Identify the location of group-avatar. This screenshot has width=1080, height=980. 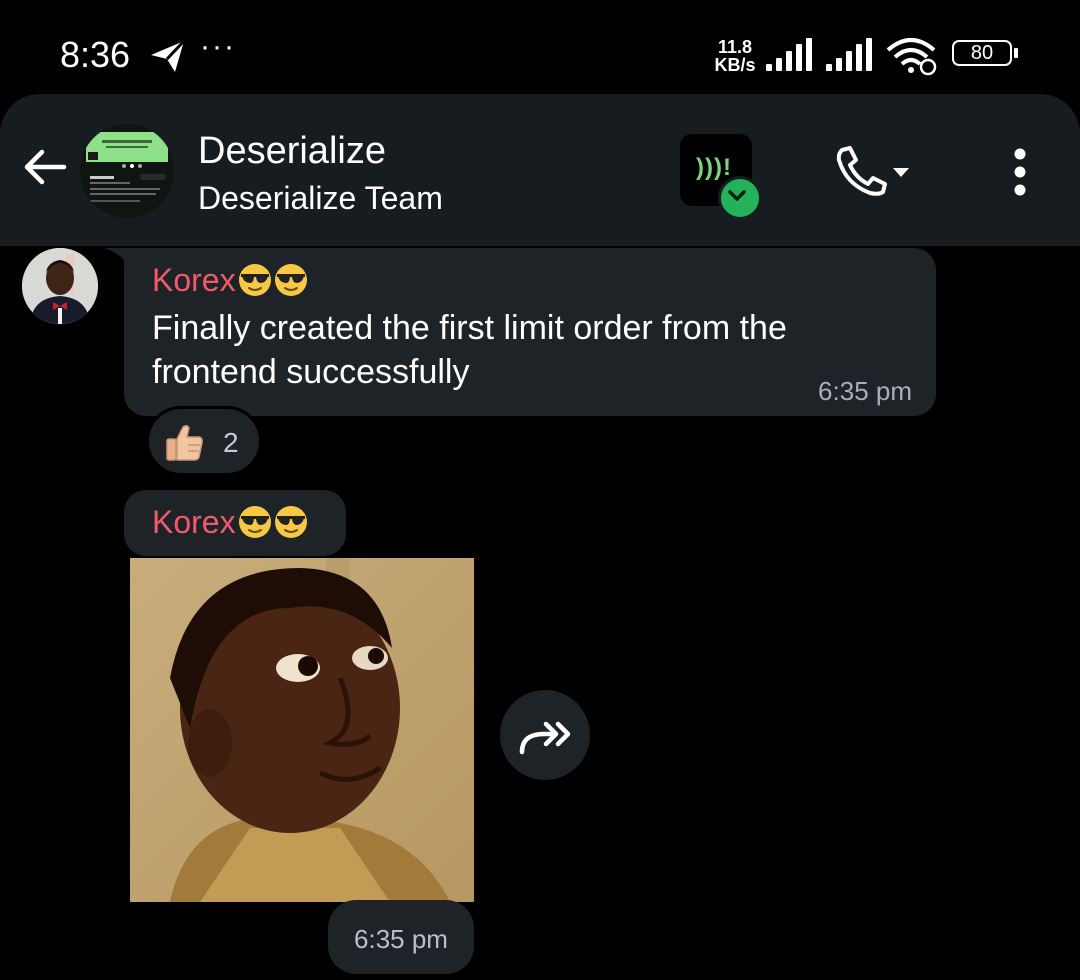
(127, 171).